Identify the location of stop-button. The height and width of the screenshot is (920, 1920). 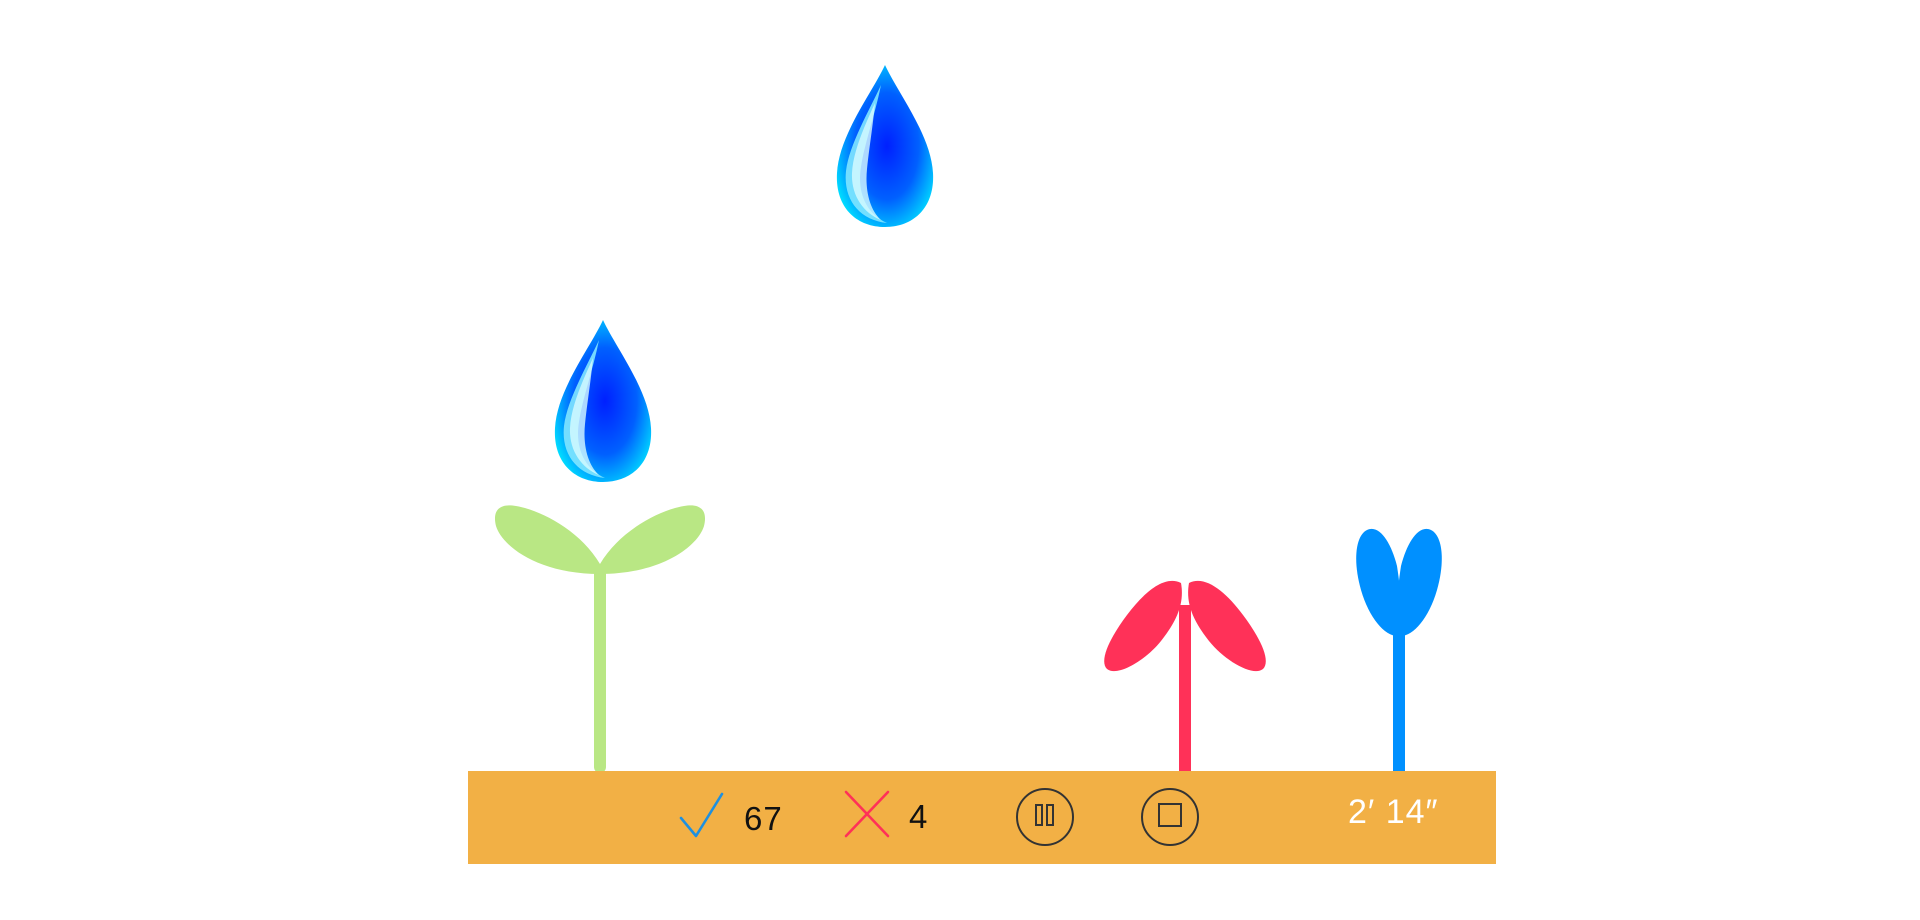
(1170, 817).